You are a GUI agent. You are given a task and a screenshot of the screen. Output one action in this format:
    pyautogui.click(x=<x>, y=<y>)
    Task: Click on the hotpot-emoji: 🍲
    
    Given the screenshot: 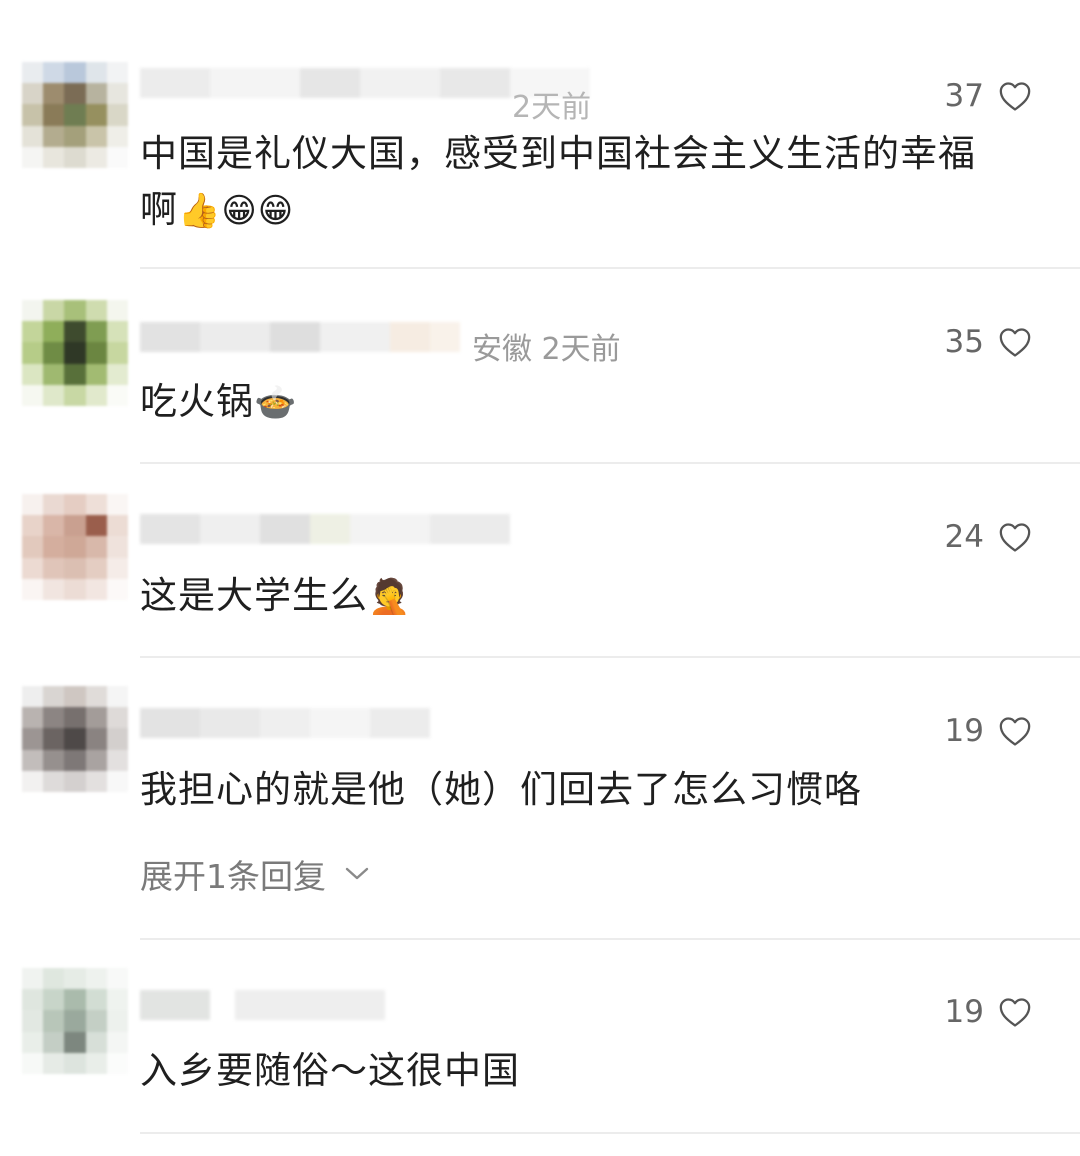 What is the action you would take?
    pyautogui.click(x=276, y=403)
    